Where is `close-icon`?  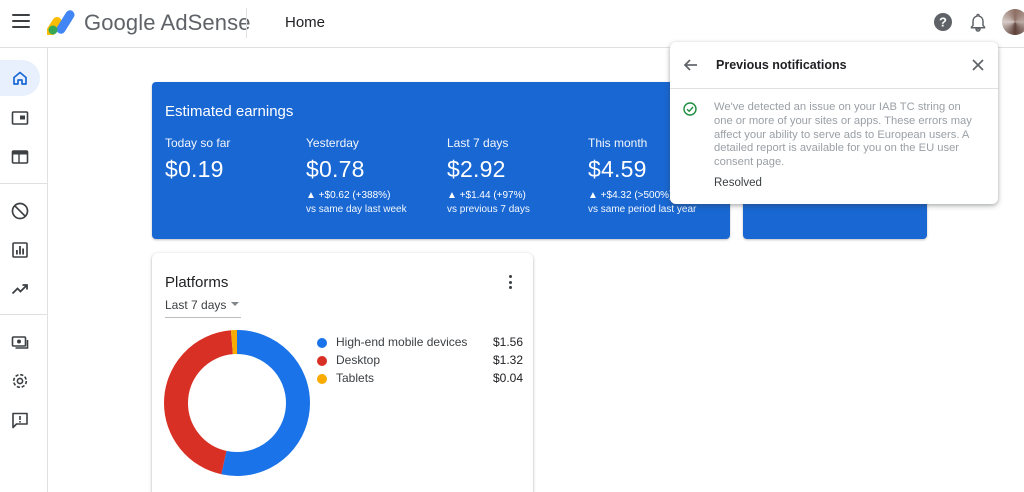 close-icon is located at coordinates (978, 65).